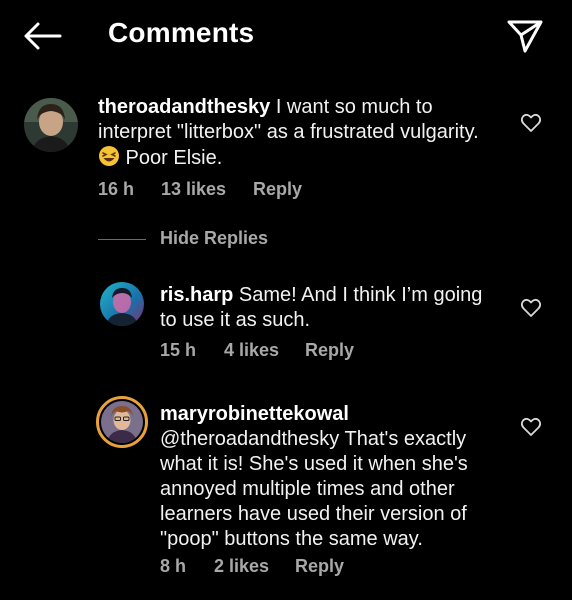 This screenshot has height=600, width=572. I want to click on comment-username: maryrobinettekowal, so click(340, 414).